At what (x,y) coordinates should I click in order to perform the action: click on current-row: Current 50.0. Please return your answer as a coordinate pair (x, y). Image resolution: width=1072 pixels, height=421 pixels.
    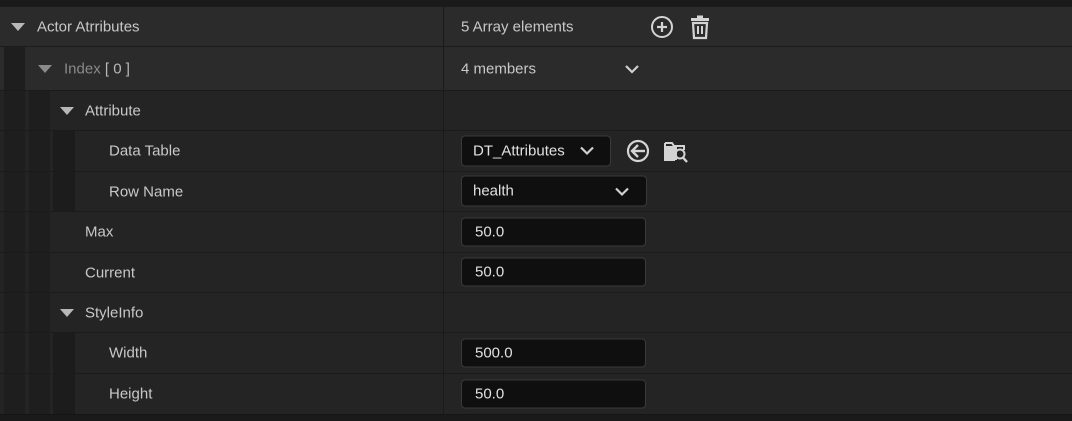
    Looking at the image, I should click on (536, 272).